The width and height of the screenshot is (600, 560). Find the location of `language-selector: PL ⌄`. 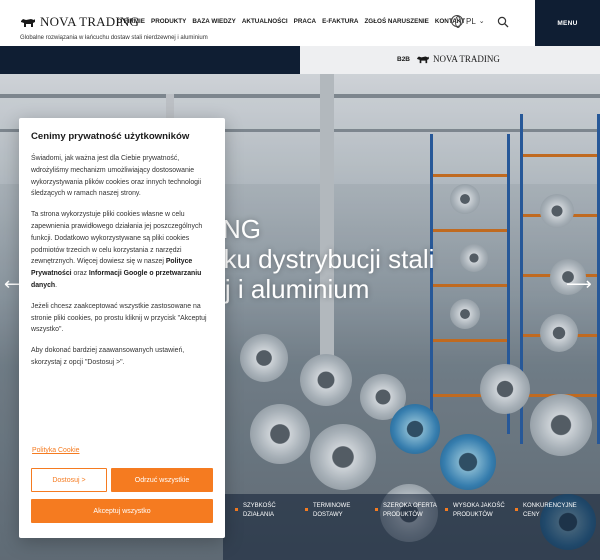

language-selector: PL ⌄ is located at coordinates (468, 21).